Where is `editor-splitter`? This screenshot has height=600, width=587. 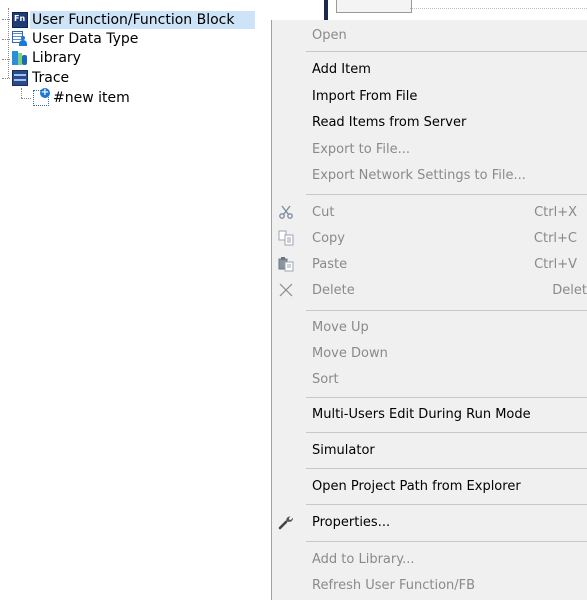 editor-splitter is located at coordinates (326, 10).